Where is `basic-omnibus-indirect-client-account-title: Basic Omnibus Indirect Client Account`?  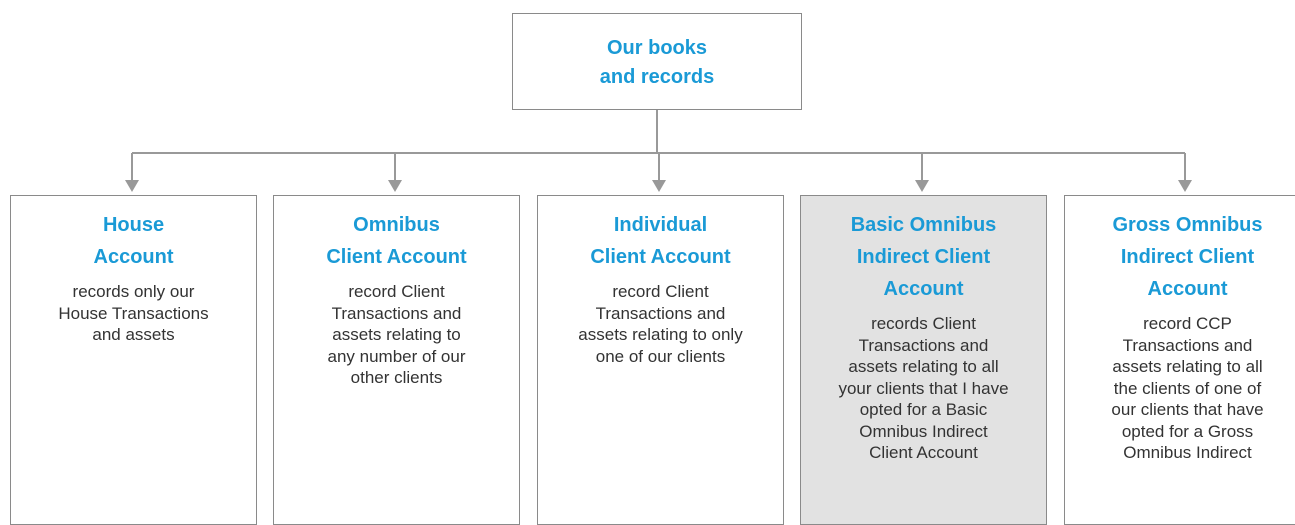 basic-omnibus-indirect-client-account-title: Basic Omnibus Indirect Client Account is located at coordinates (923, 257).